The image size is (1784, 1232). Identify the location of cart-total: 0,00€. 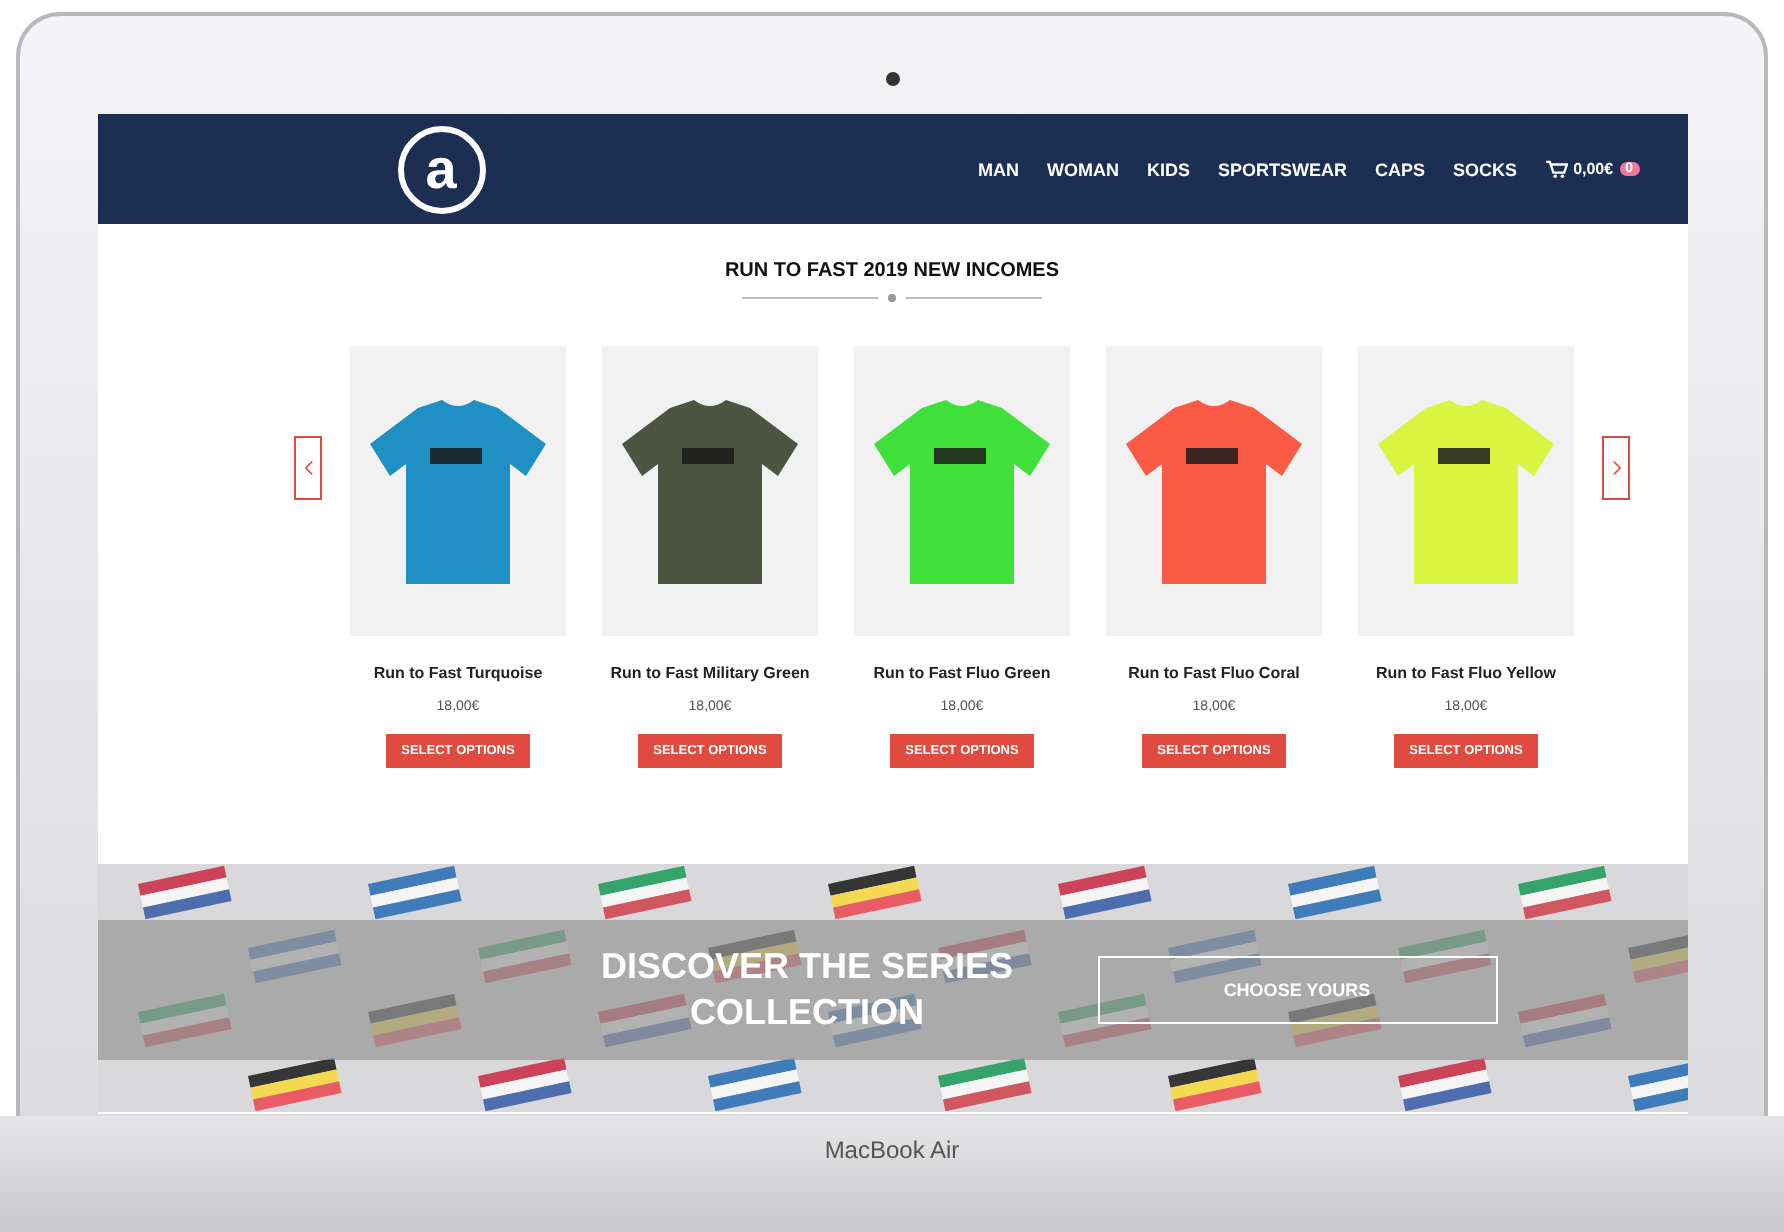
(1593, 169).